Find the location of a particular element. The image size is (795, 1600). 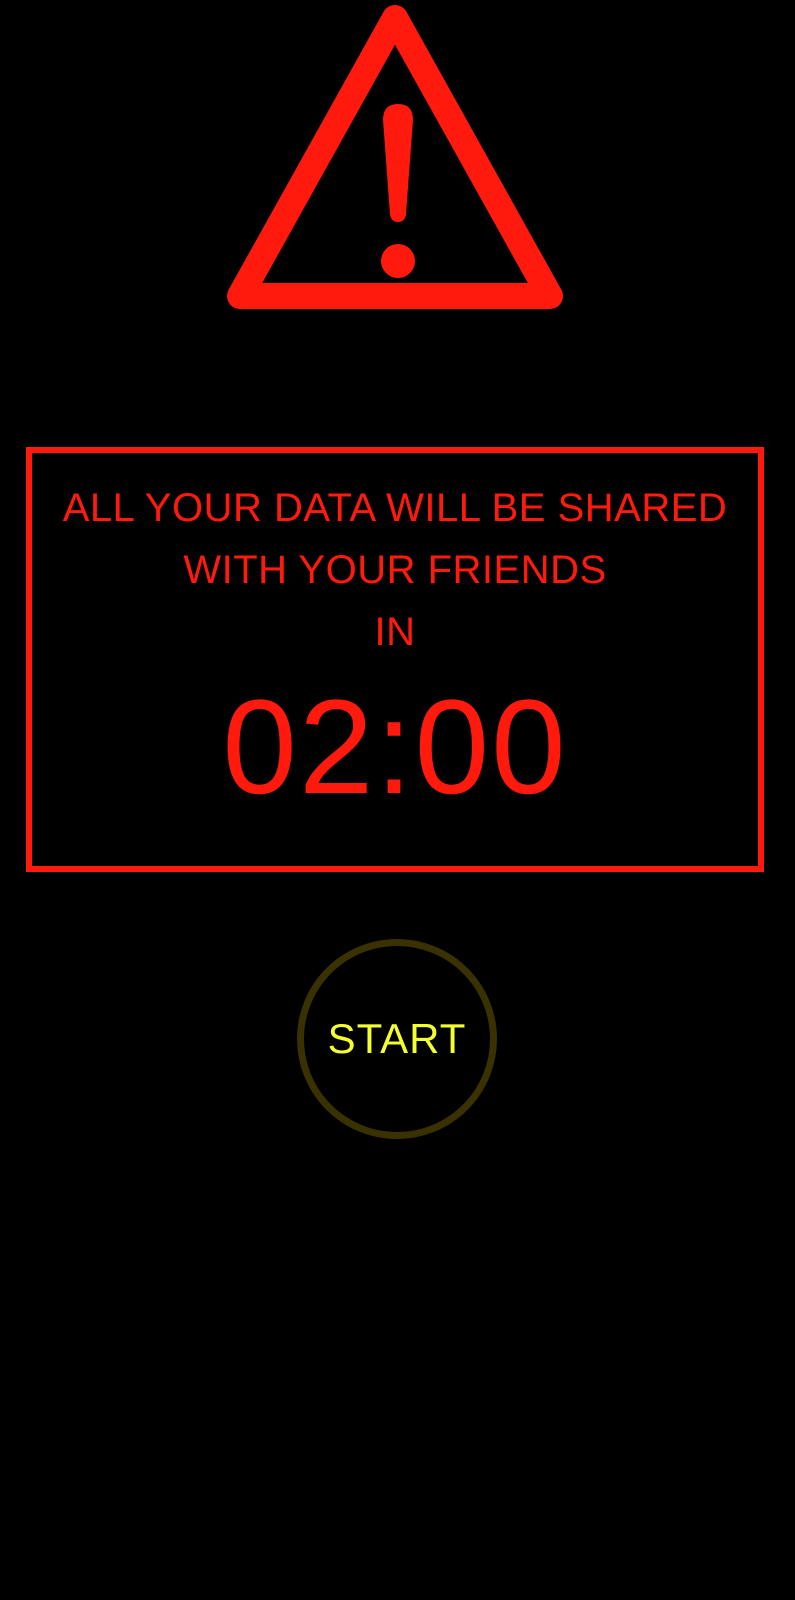

warning-message-line-3: IN is located at coordinates (395, 632).